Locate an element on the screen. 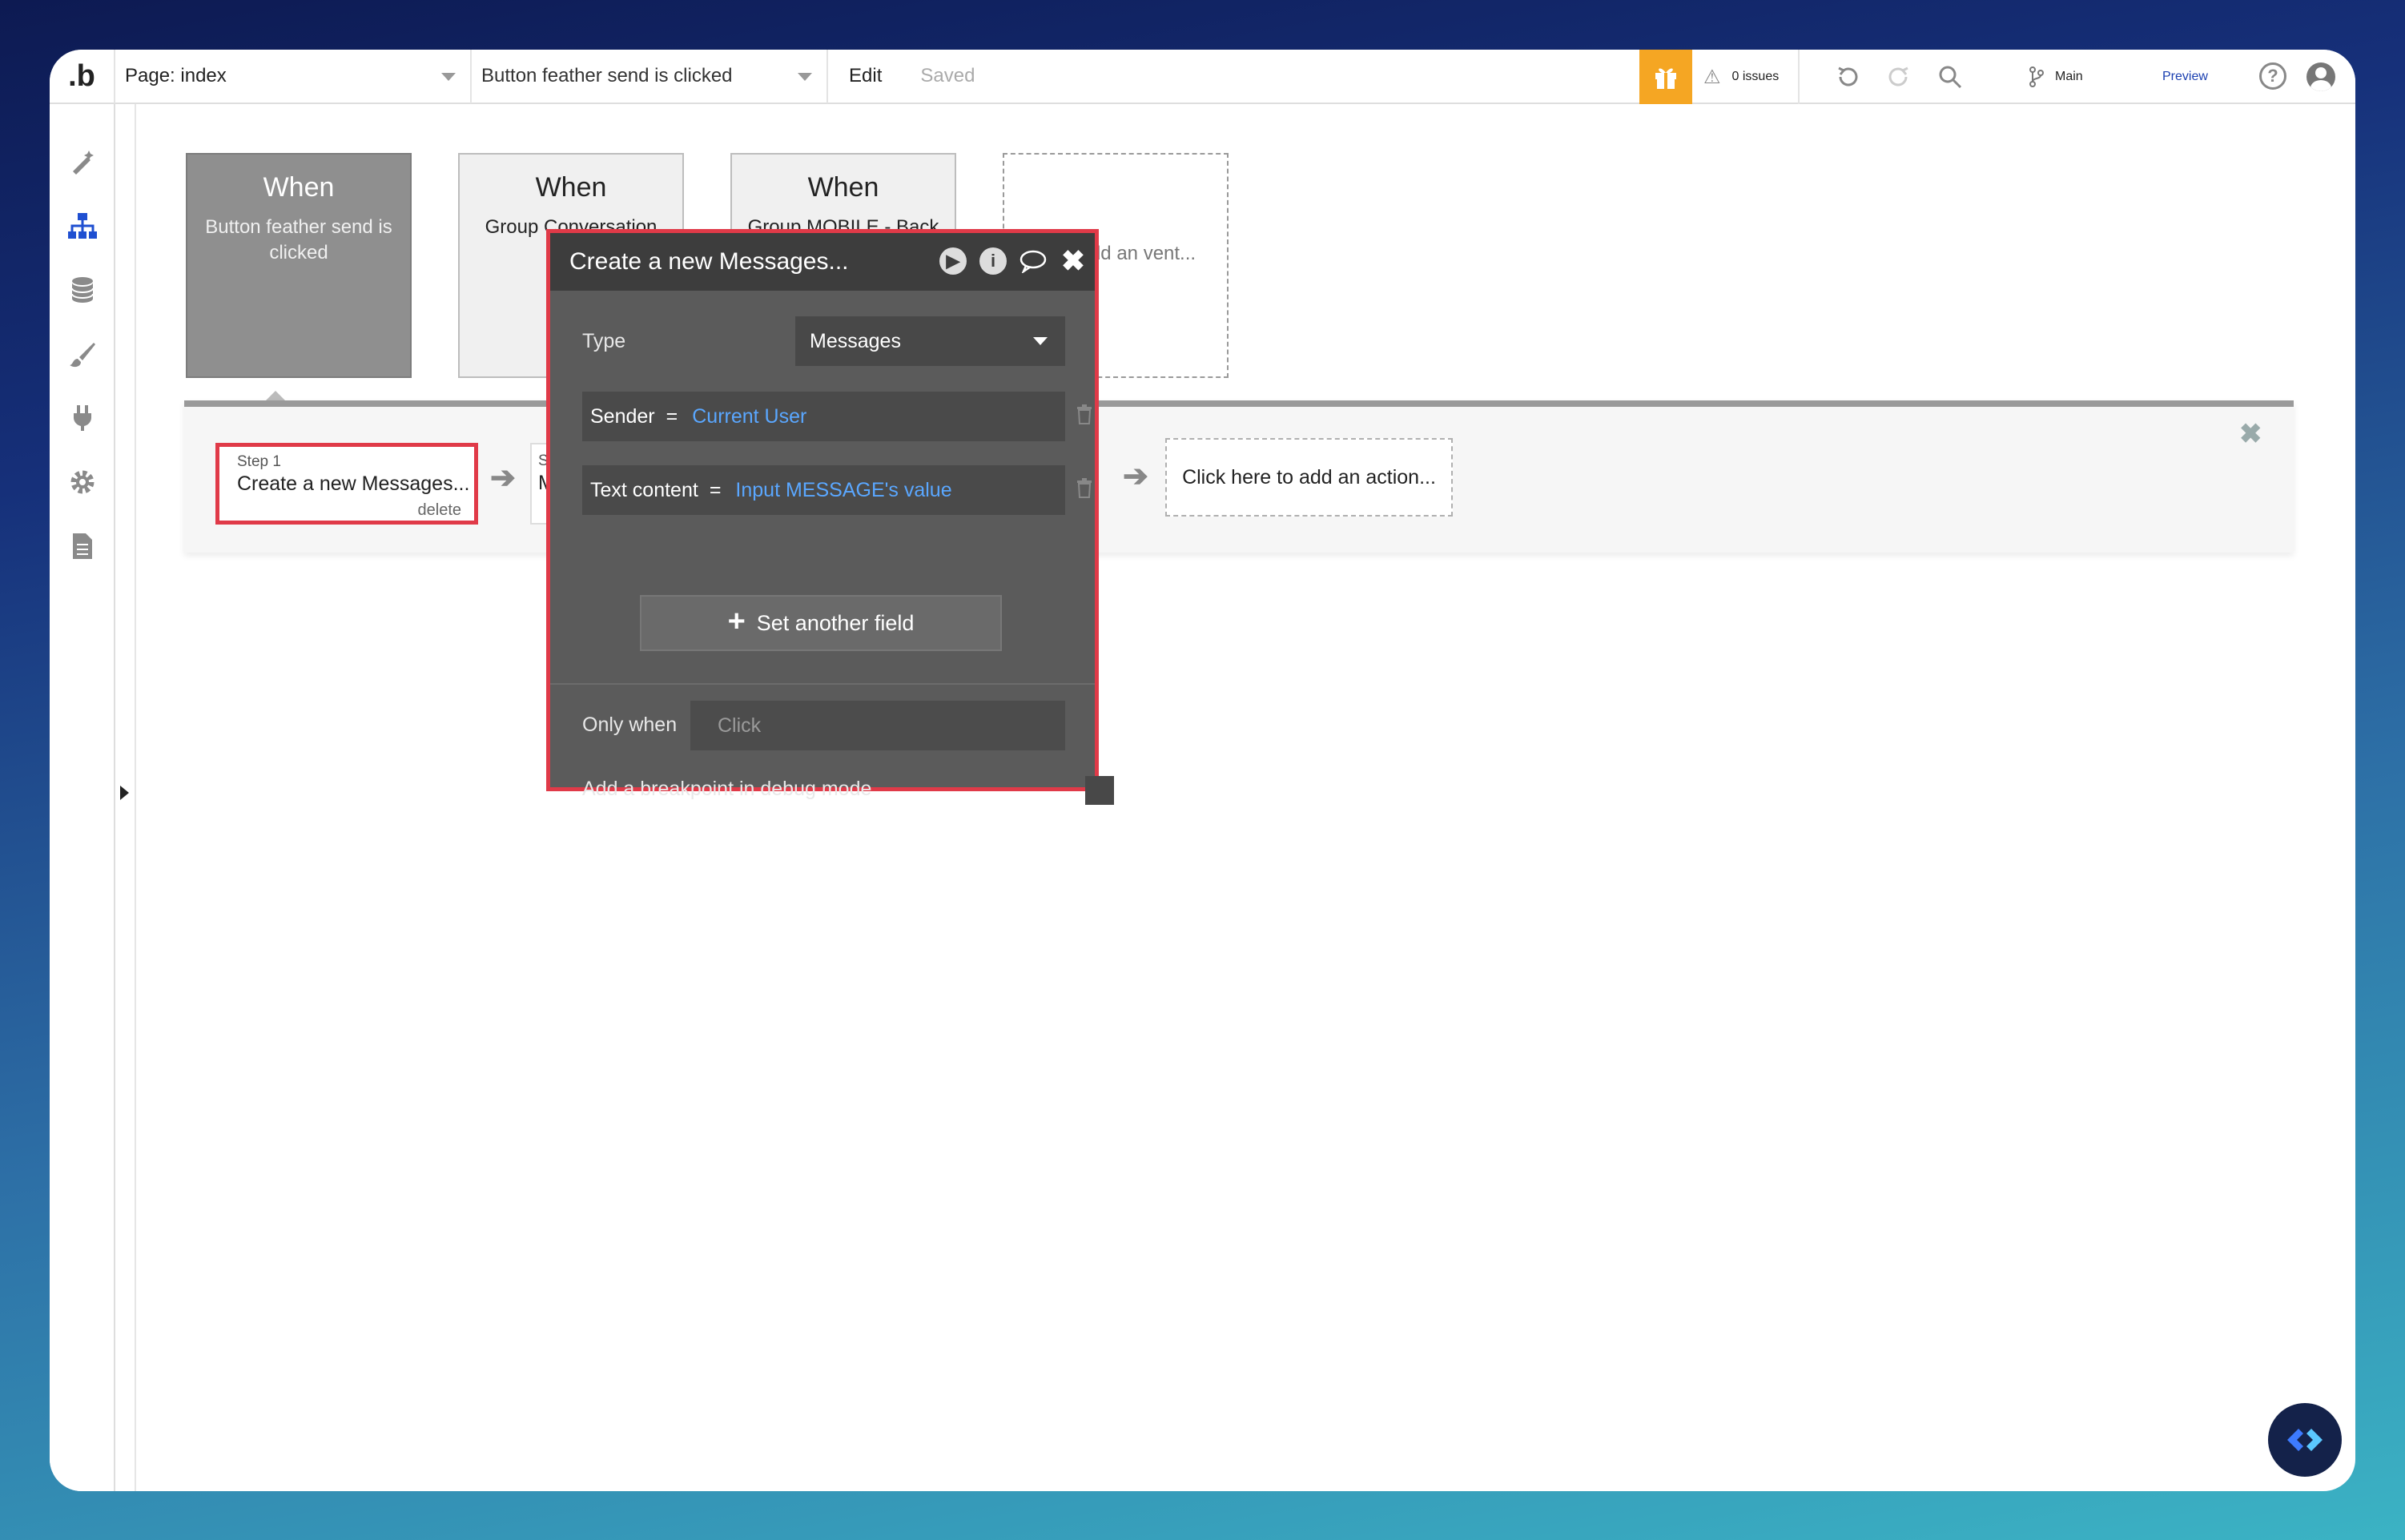  type-dropdown: Messages is located at coordinates (930, 341).